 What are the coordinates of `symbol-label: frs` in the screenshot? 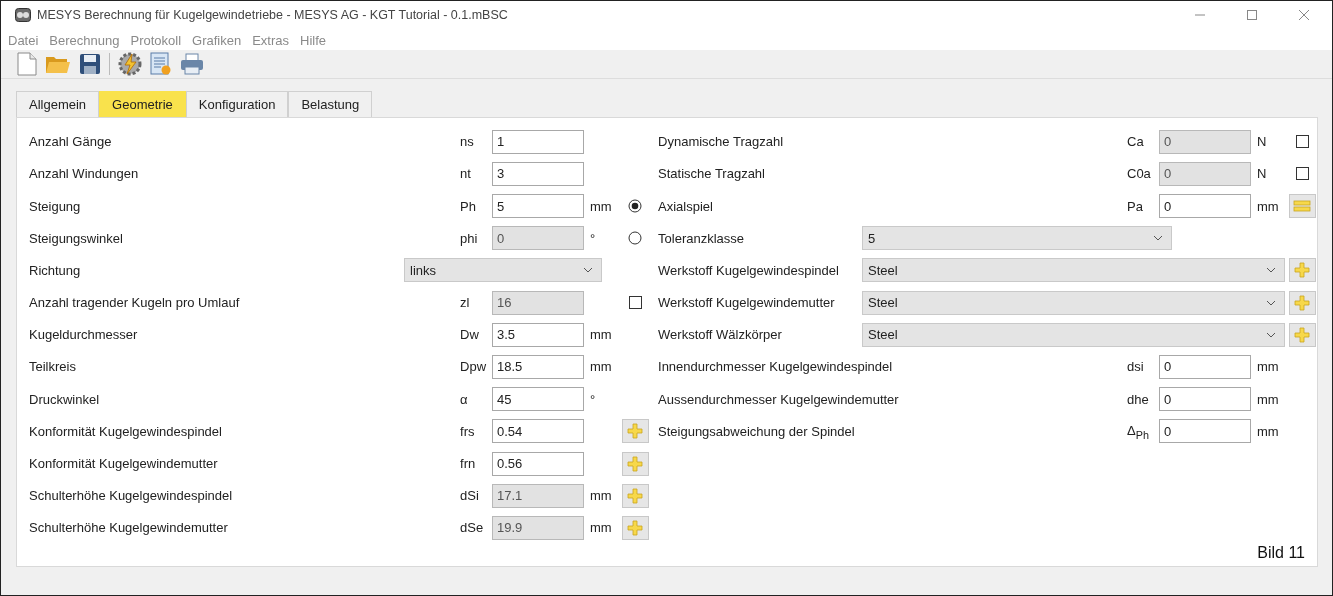 It's located at (468, 431).